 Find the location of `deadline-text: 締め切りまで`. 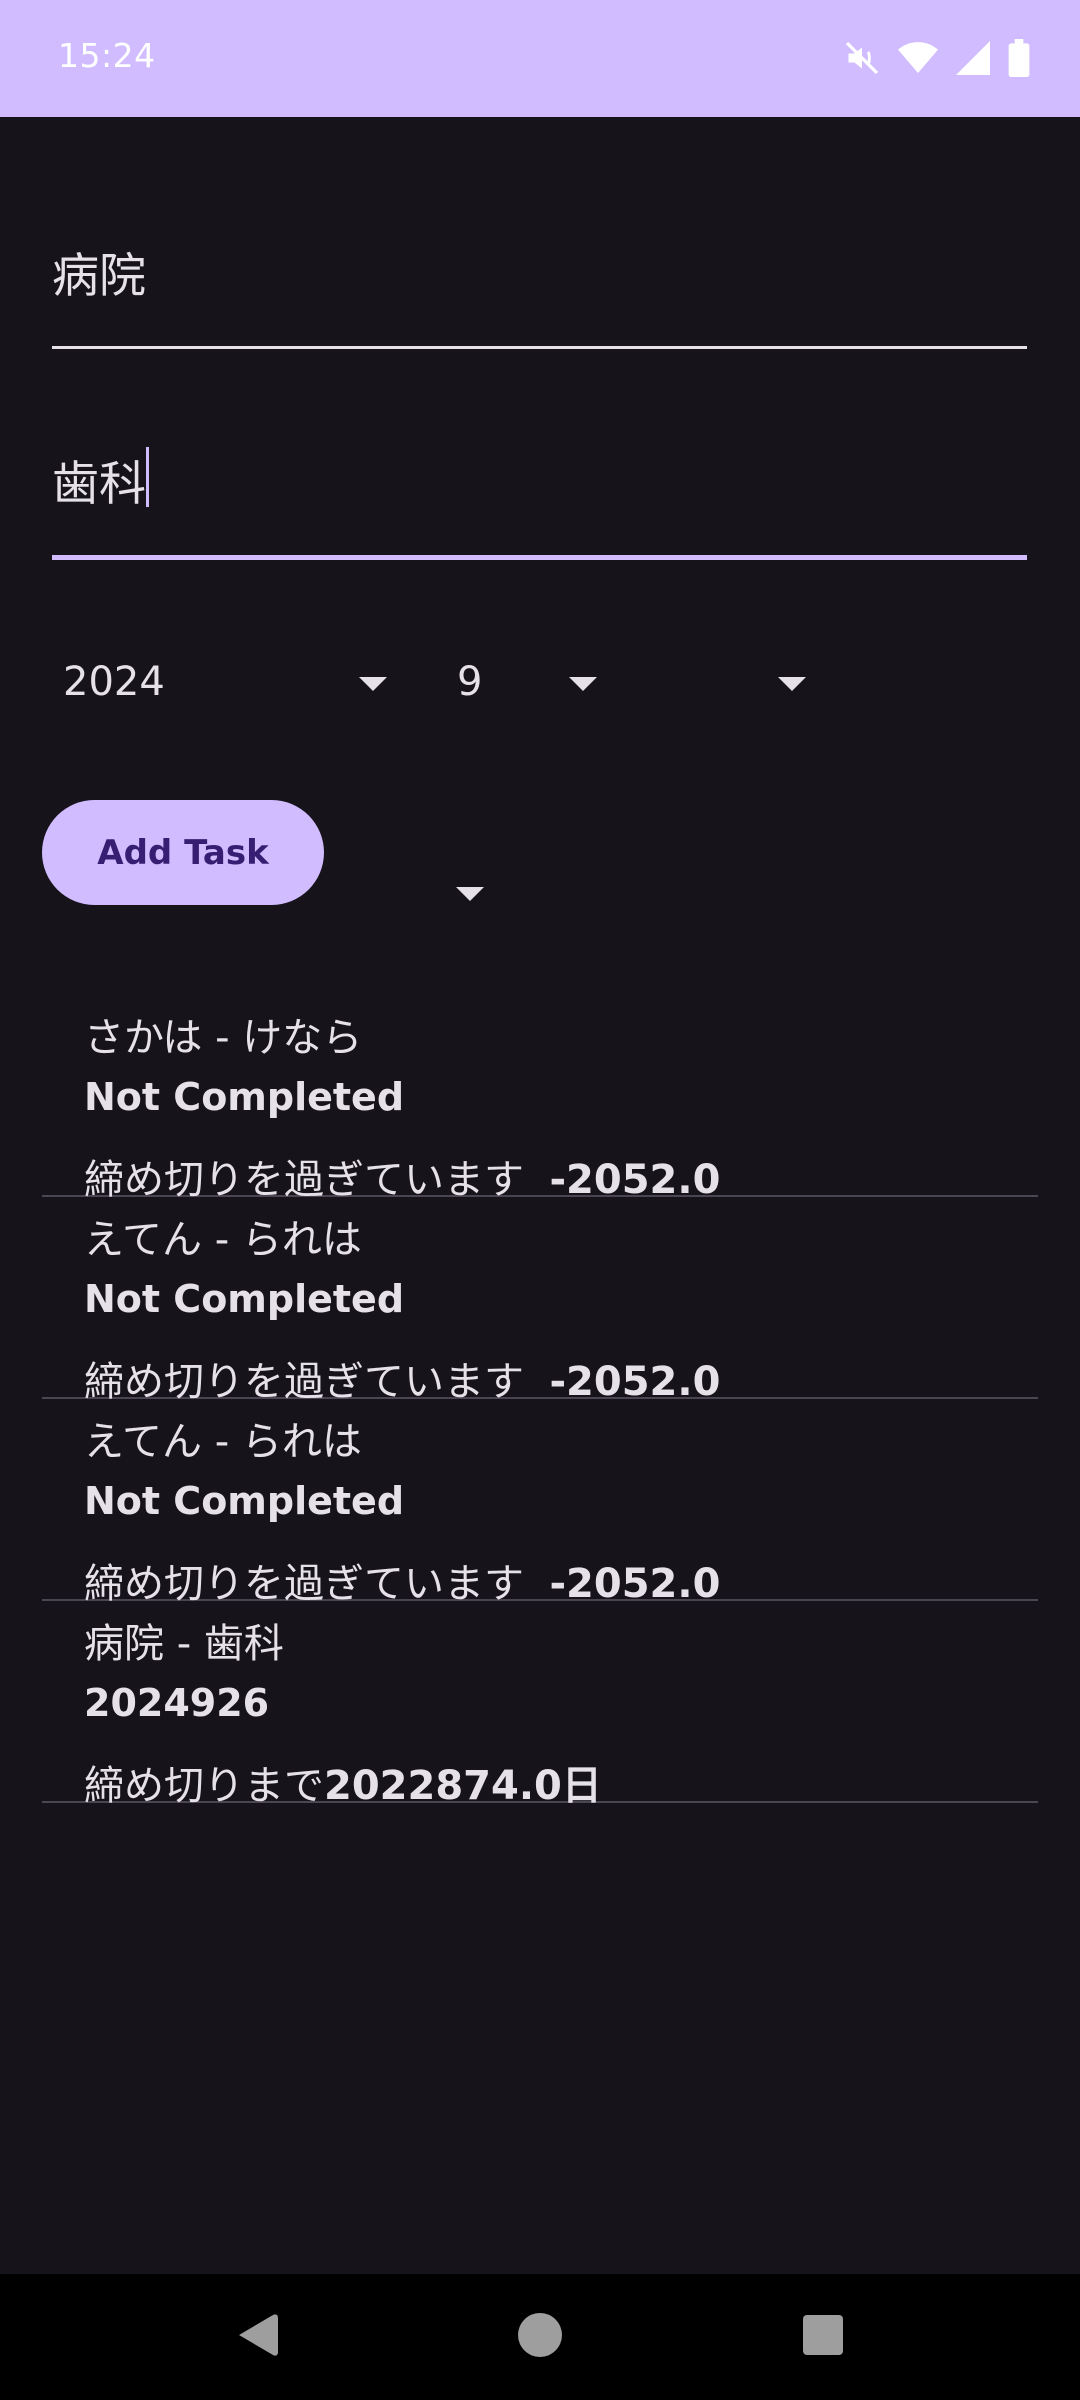

deadline-text: 締め切りまで is located at coordinates (204, 1786).